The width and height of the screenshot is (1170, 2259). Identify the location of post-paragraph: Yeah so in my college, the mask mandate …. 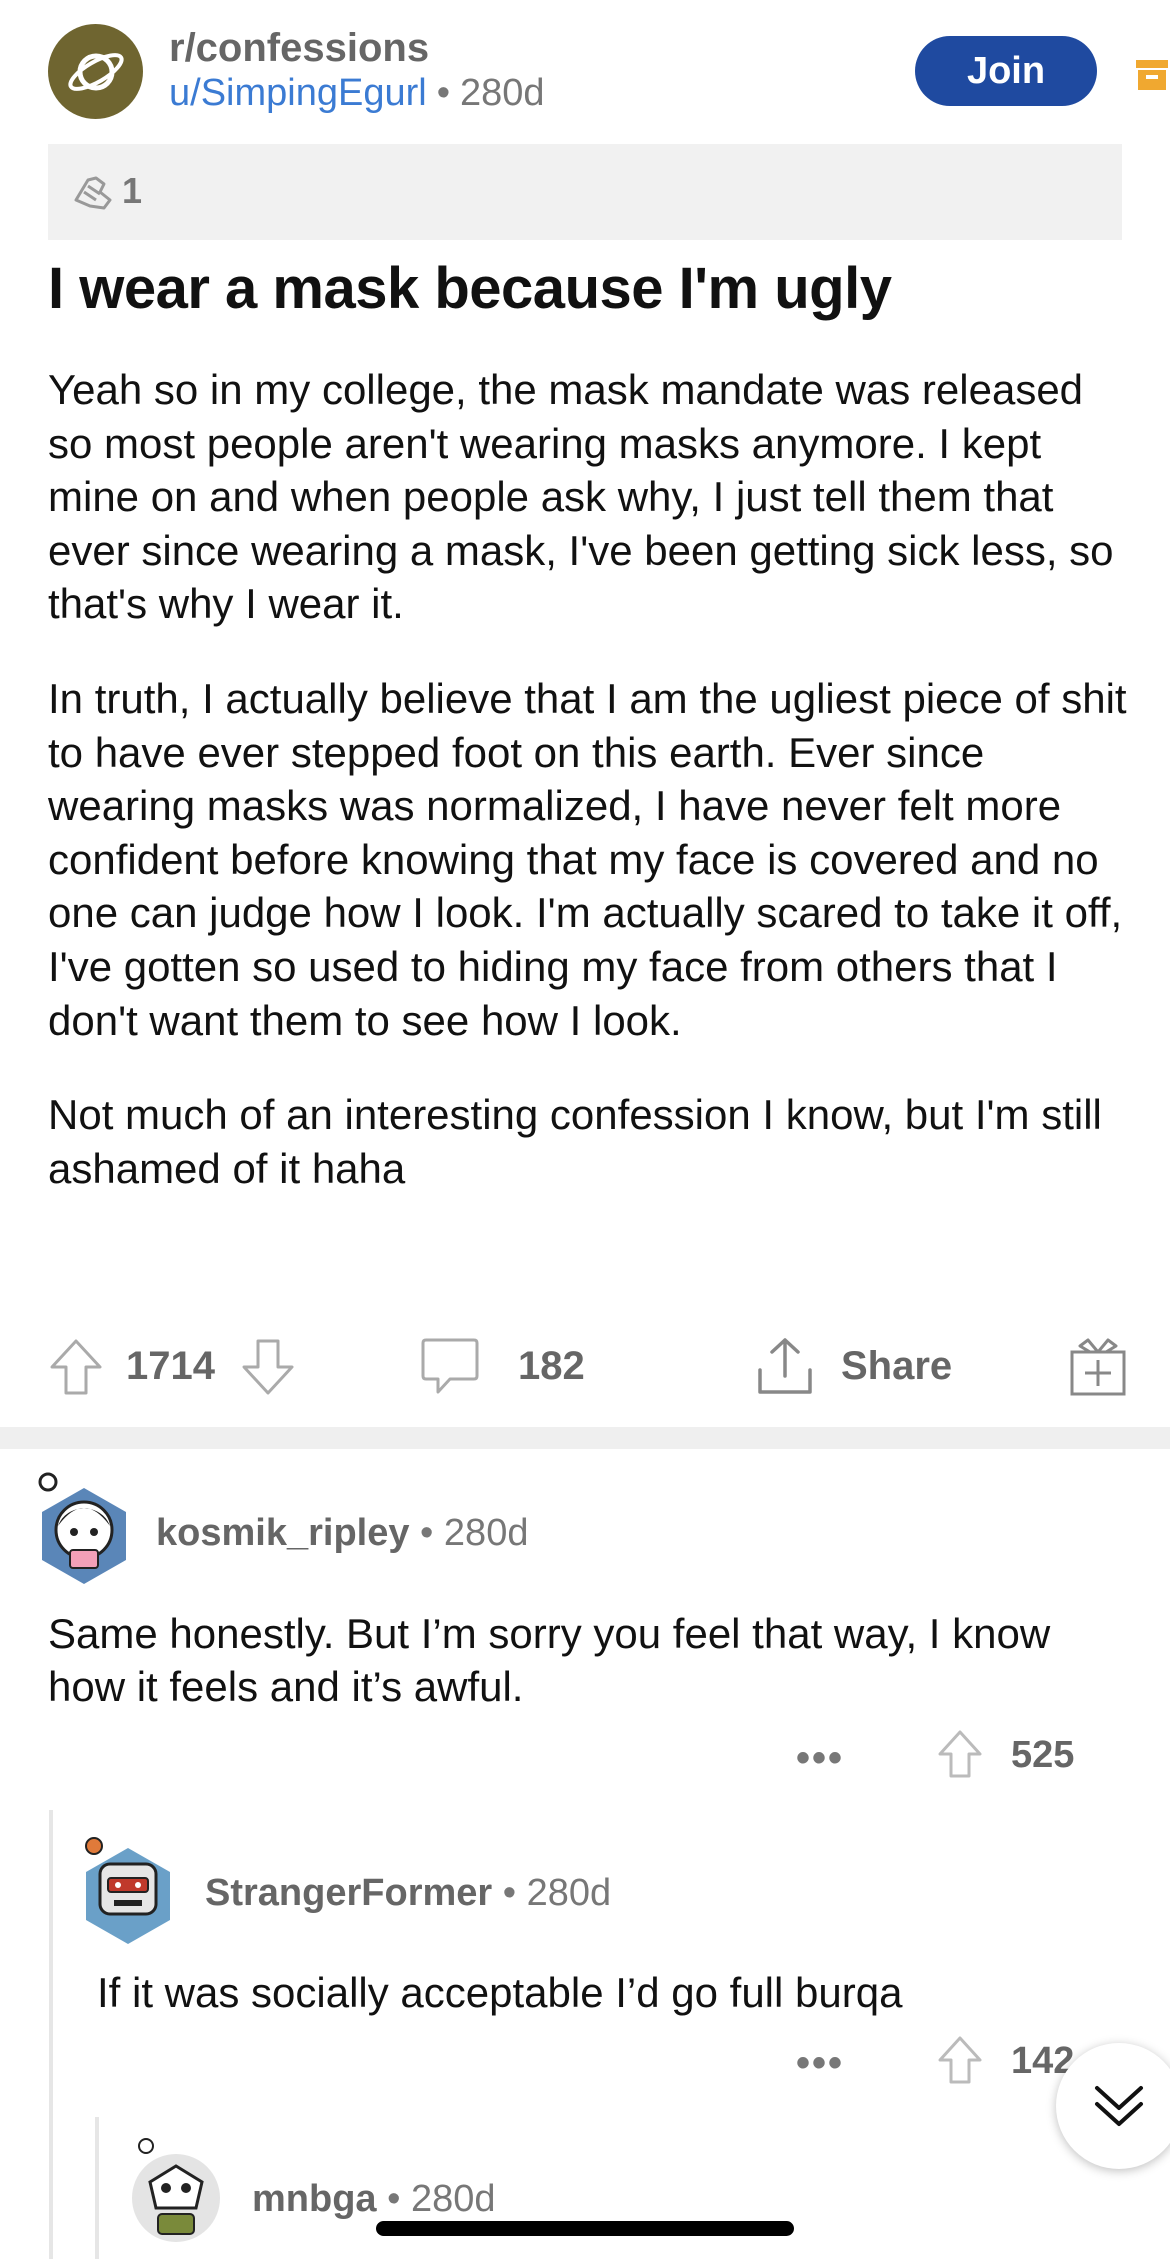
(581, 497).